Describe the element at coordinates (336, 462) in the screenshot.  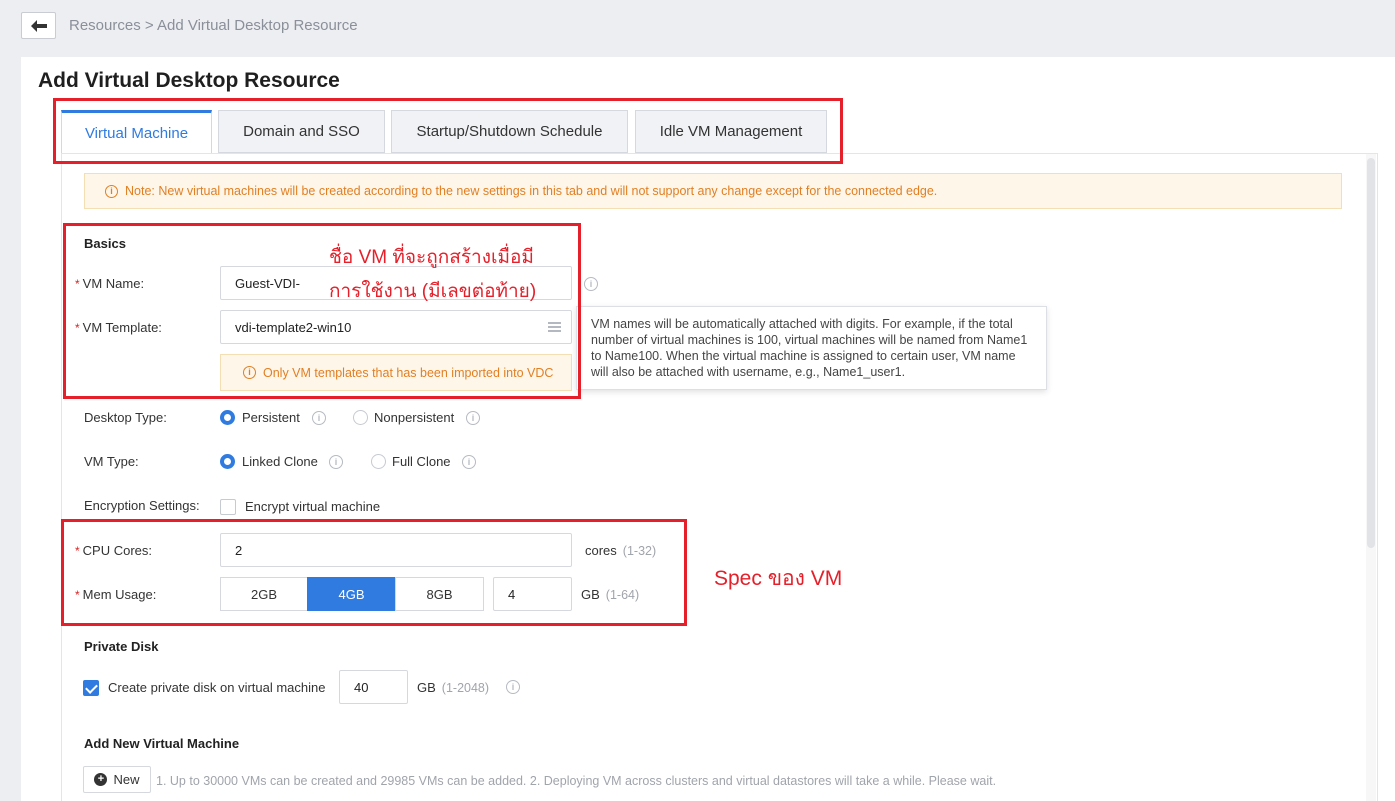
I see `linked-clone-info-icon: i` at that location.